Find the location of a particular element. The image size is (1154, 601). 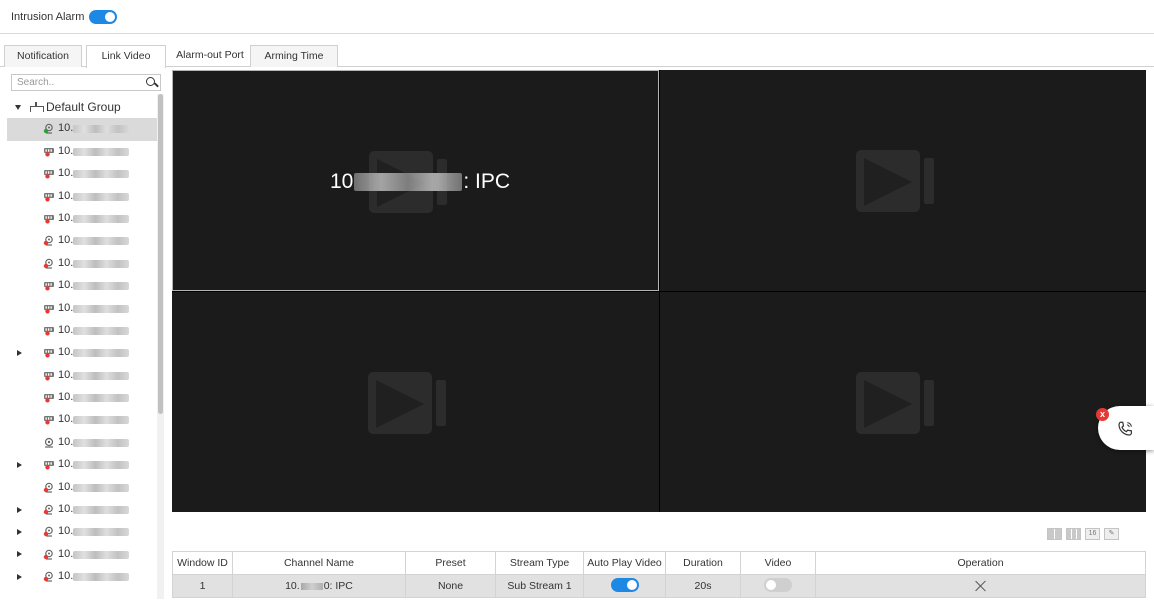

tab-alarm-out-port: Alarm-out Port is located at coordinates (210, 56).